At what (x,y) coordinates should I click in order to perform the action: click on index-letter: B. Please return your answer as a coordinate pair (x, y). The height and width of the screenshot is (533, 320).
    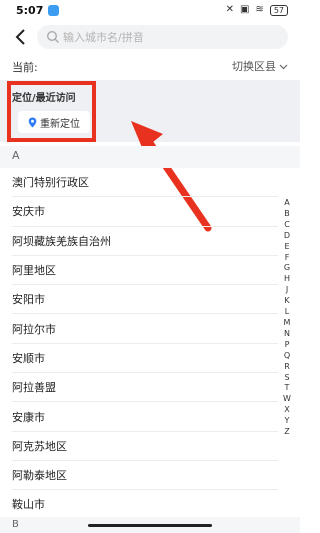
    Looking at the image, I should click on (287, 214).